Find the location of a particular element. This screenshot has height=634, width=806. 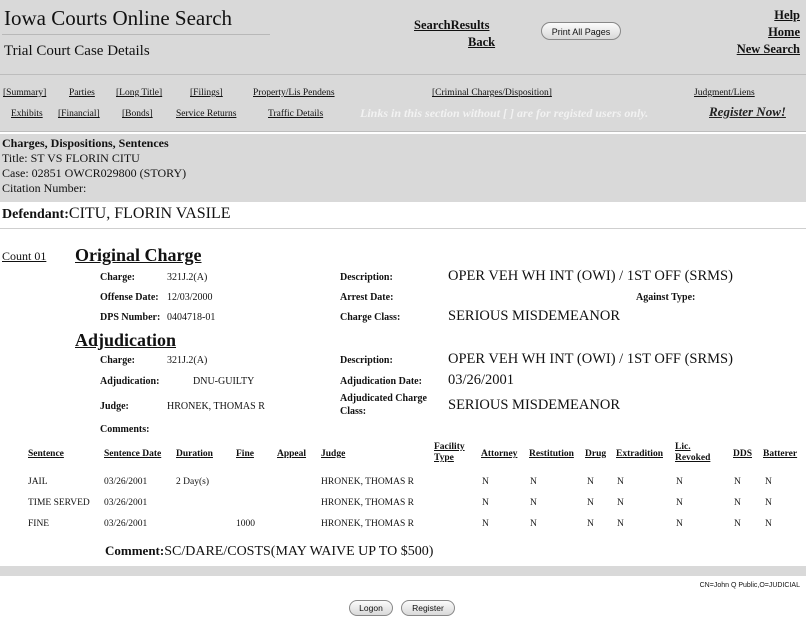

home-link: Home is located at coordinates (784, 32).